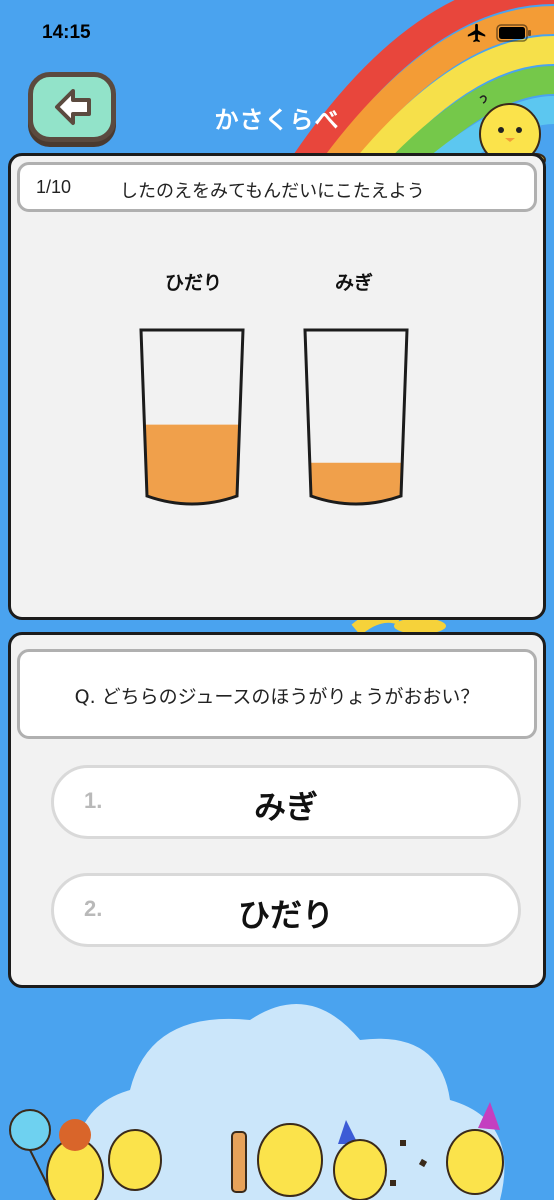  I want to click on answer-label: ひだり, so click(285, 915).